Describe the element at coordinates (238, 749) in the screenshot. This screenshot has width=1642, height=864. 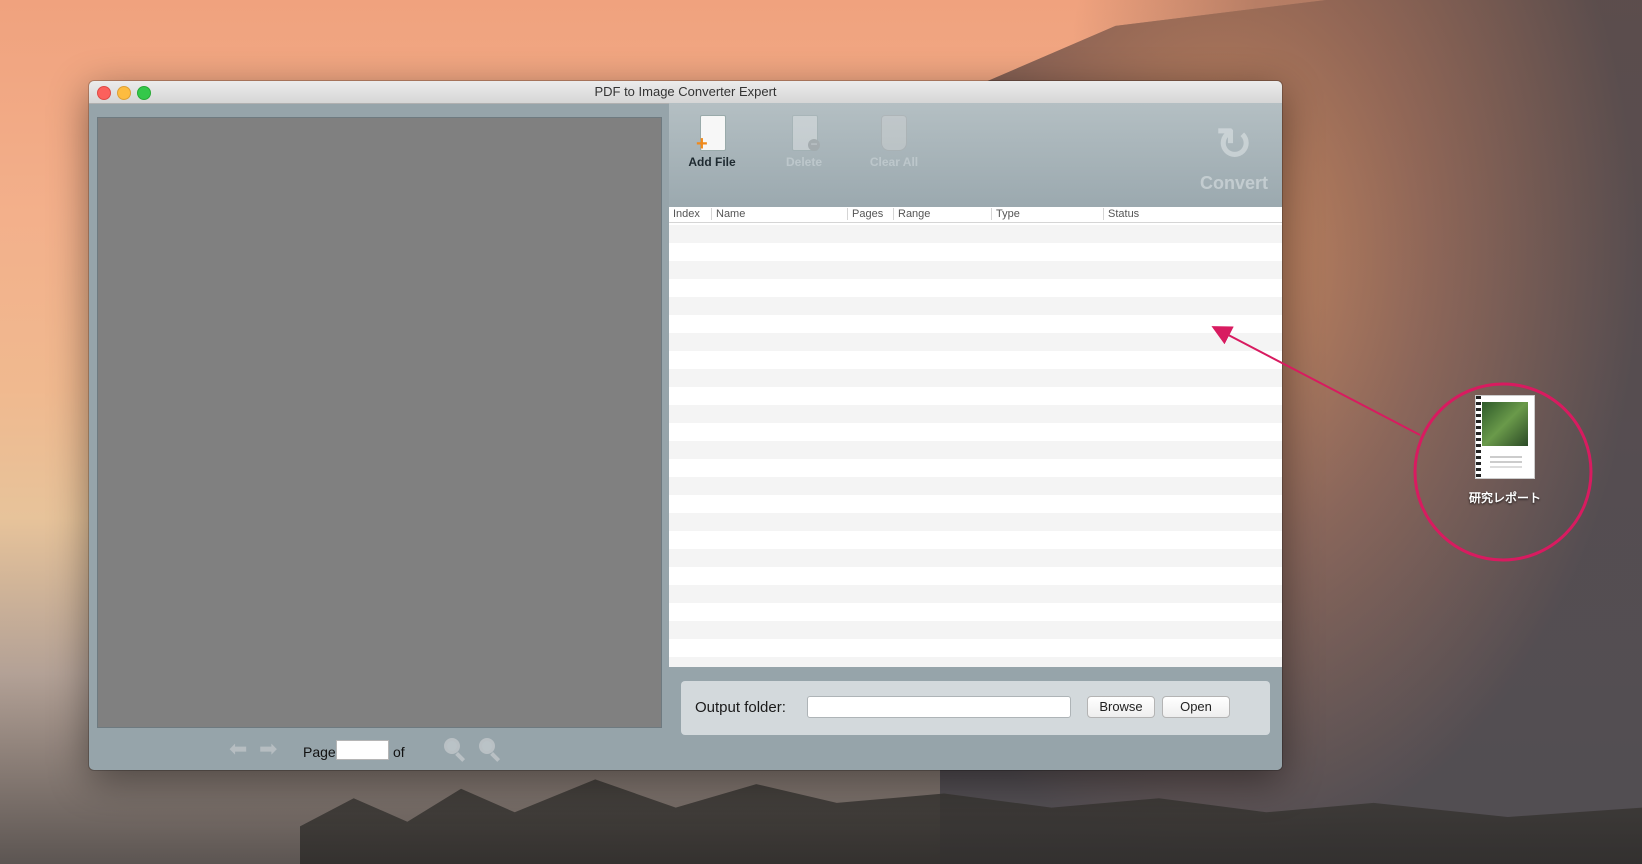
I see `arrow-left-icon: ⬅` at that location.